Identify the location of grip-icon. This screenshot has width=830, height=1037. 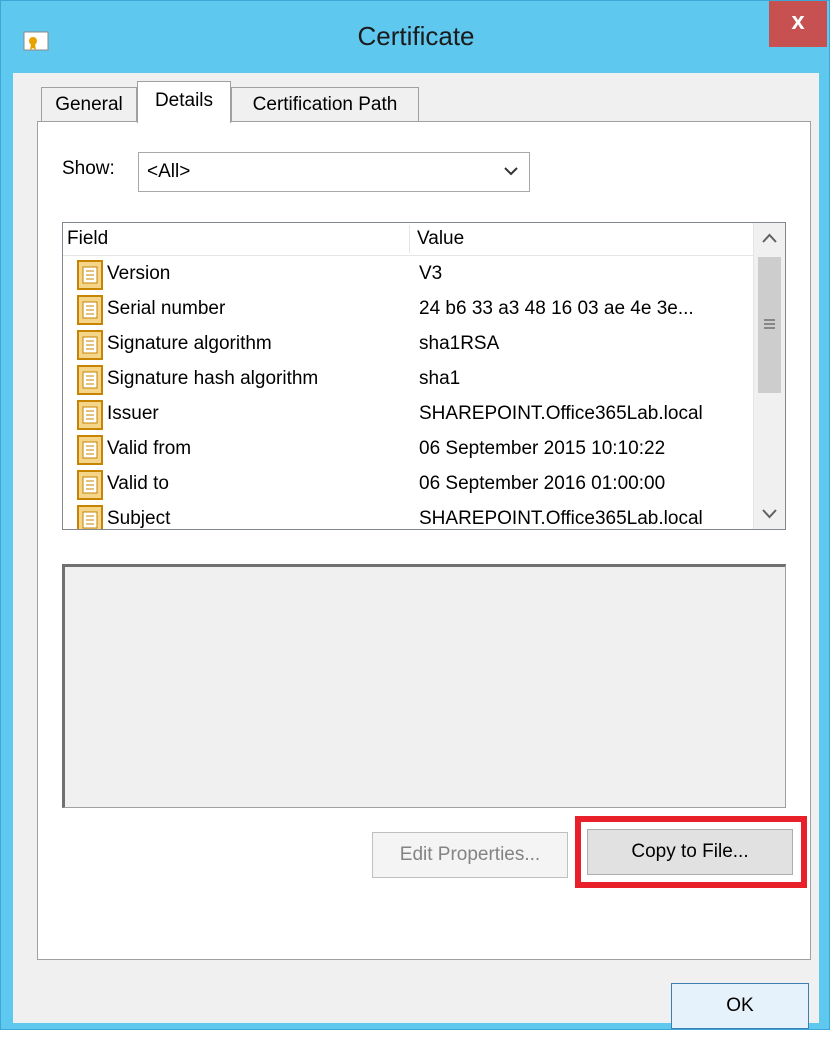
(769, 324).